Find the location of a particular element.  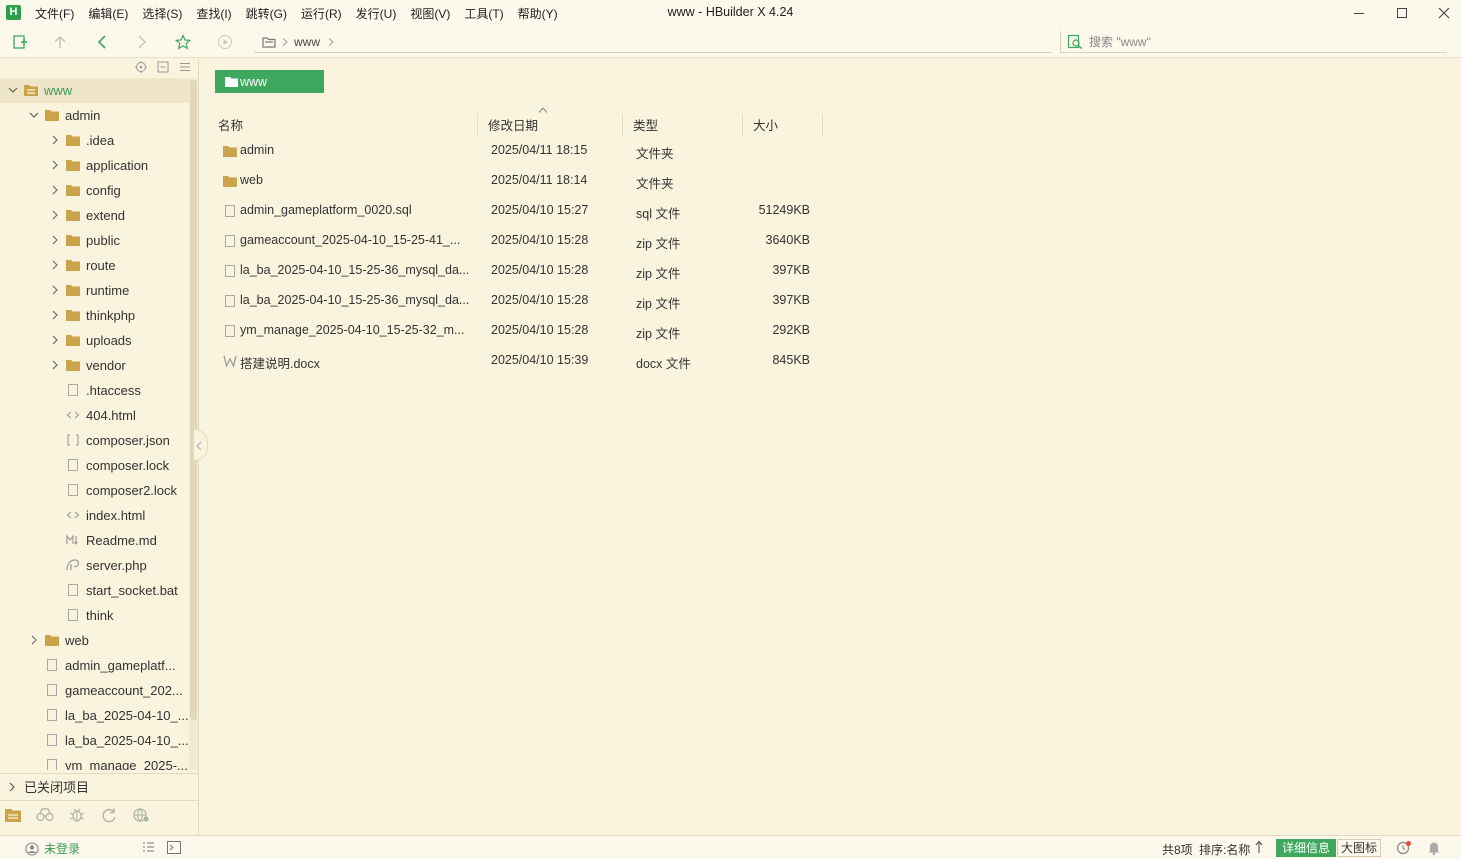

tree-item: runtime is located at coordinates (94, 290).